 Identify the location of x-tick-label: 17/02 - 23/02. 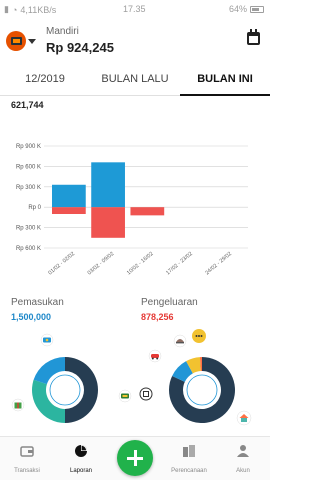
(179, 263).